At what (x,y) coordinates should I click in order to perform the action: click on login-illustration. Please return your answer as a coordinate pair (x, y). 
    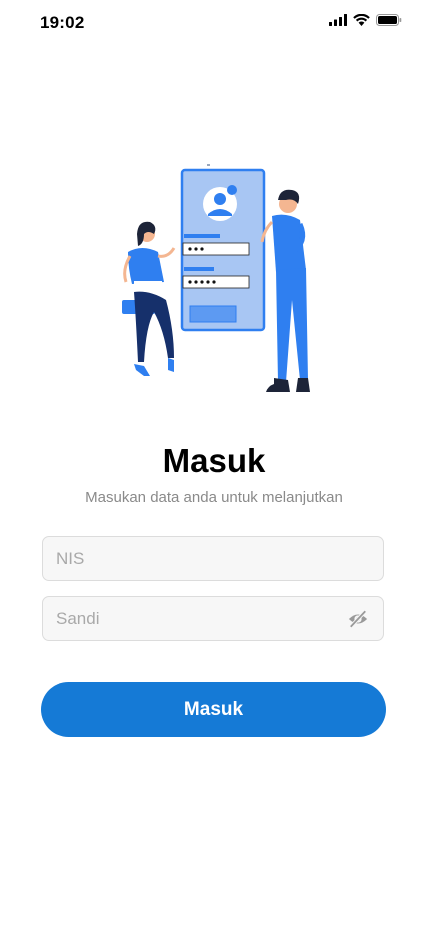
    Looking at the image, I should click on (216, 278).